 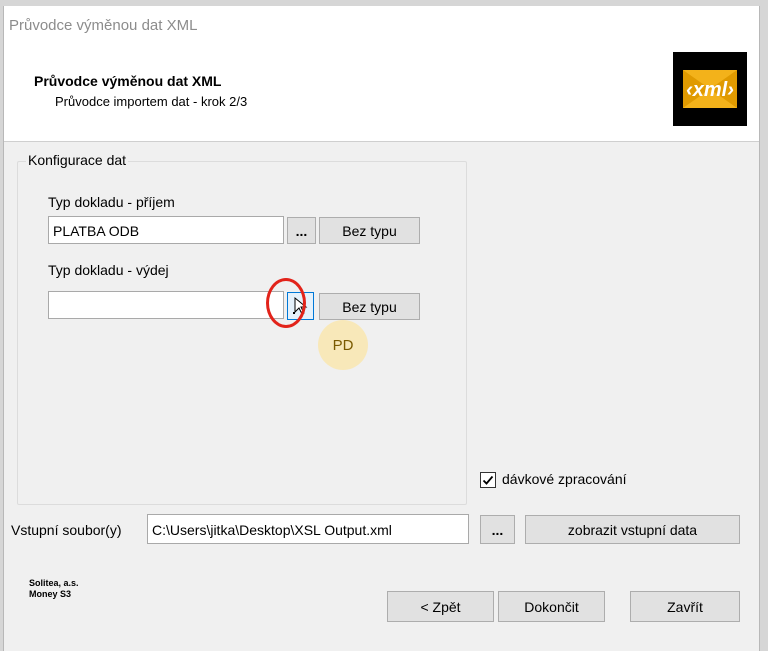 I want to click on expense-type-label: Typ dokladu - výdej, so click(x=108, y=270).